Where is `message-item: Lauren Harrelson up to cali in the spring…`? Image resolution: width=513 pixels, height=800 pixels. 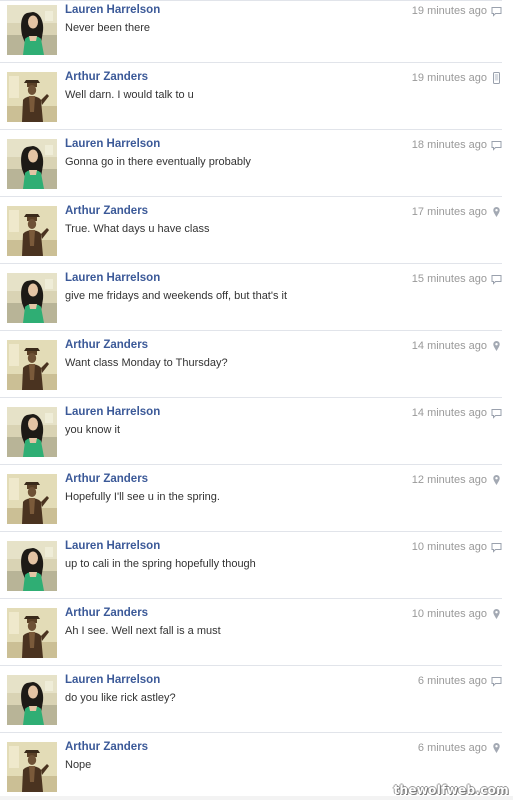
message-item: Lauren Harrelson up to cali in the spring… is located at coordinates (256, 569).